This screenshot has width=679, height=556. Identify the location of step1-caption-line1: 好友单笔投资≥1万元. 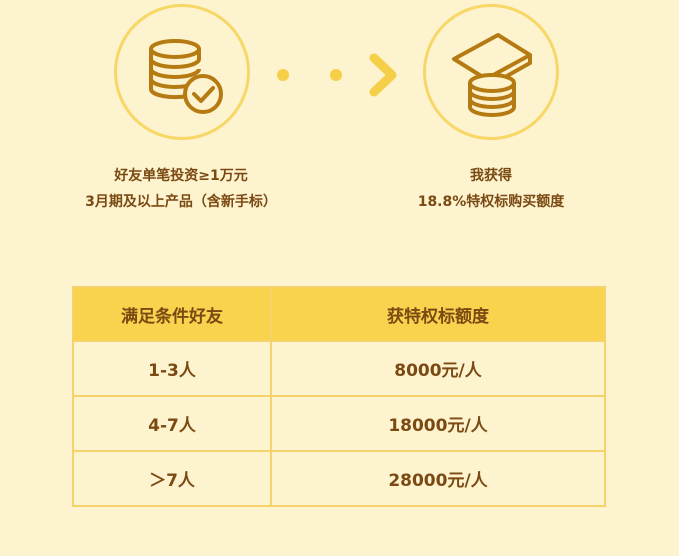
(181, 176).